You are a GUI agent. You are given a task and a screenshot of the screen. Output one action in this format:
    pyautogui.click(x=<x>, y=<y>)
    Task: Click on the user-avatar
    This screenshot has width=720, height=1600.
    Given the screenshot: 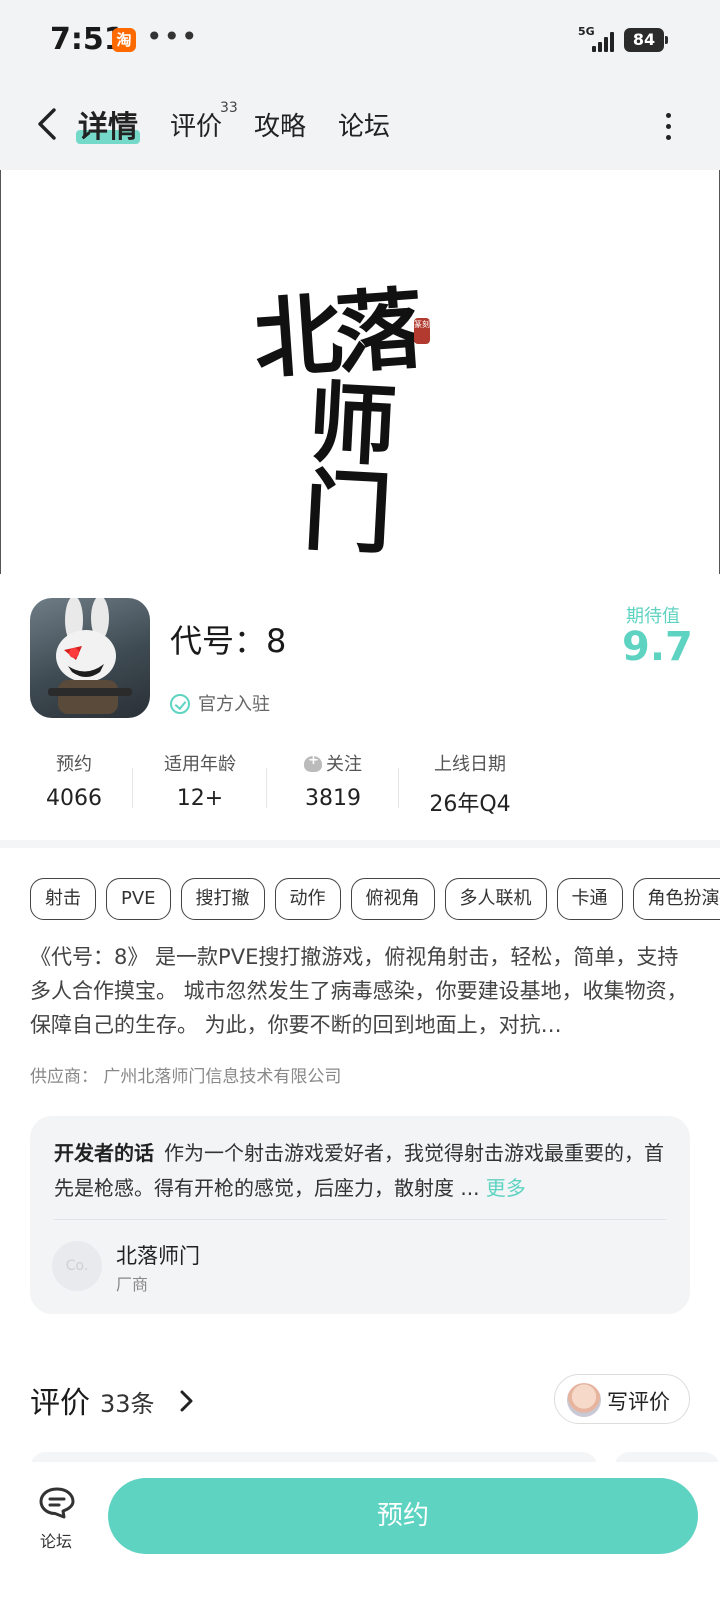 What is the action you would take?
    pyautogui.click(x=584, y=1400)
    